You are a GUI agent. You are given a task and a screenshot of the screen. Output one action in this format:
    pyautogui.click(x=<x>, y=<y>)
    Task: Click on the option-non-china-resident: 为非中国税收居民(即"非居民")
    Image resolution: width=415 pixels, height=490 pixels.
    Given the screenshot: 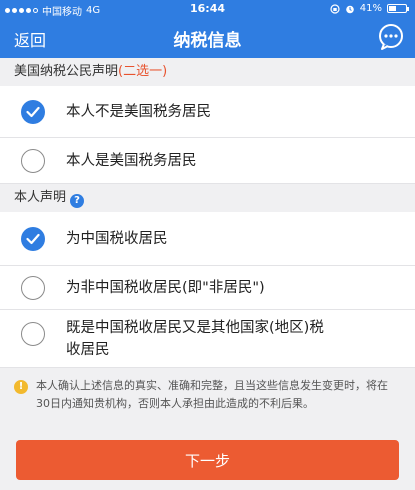 What is the action you would take?
    pyautogui.click(x=207, y=288)
    